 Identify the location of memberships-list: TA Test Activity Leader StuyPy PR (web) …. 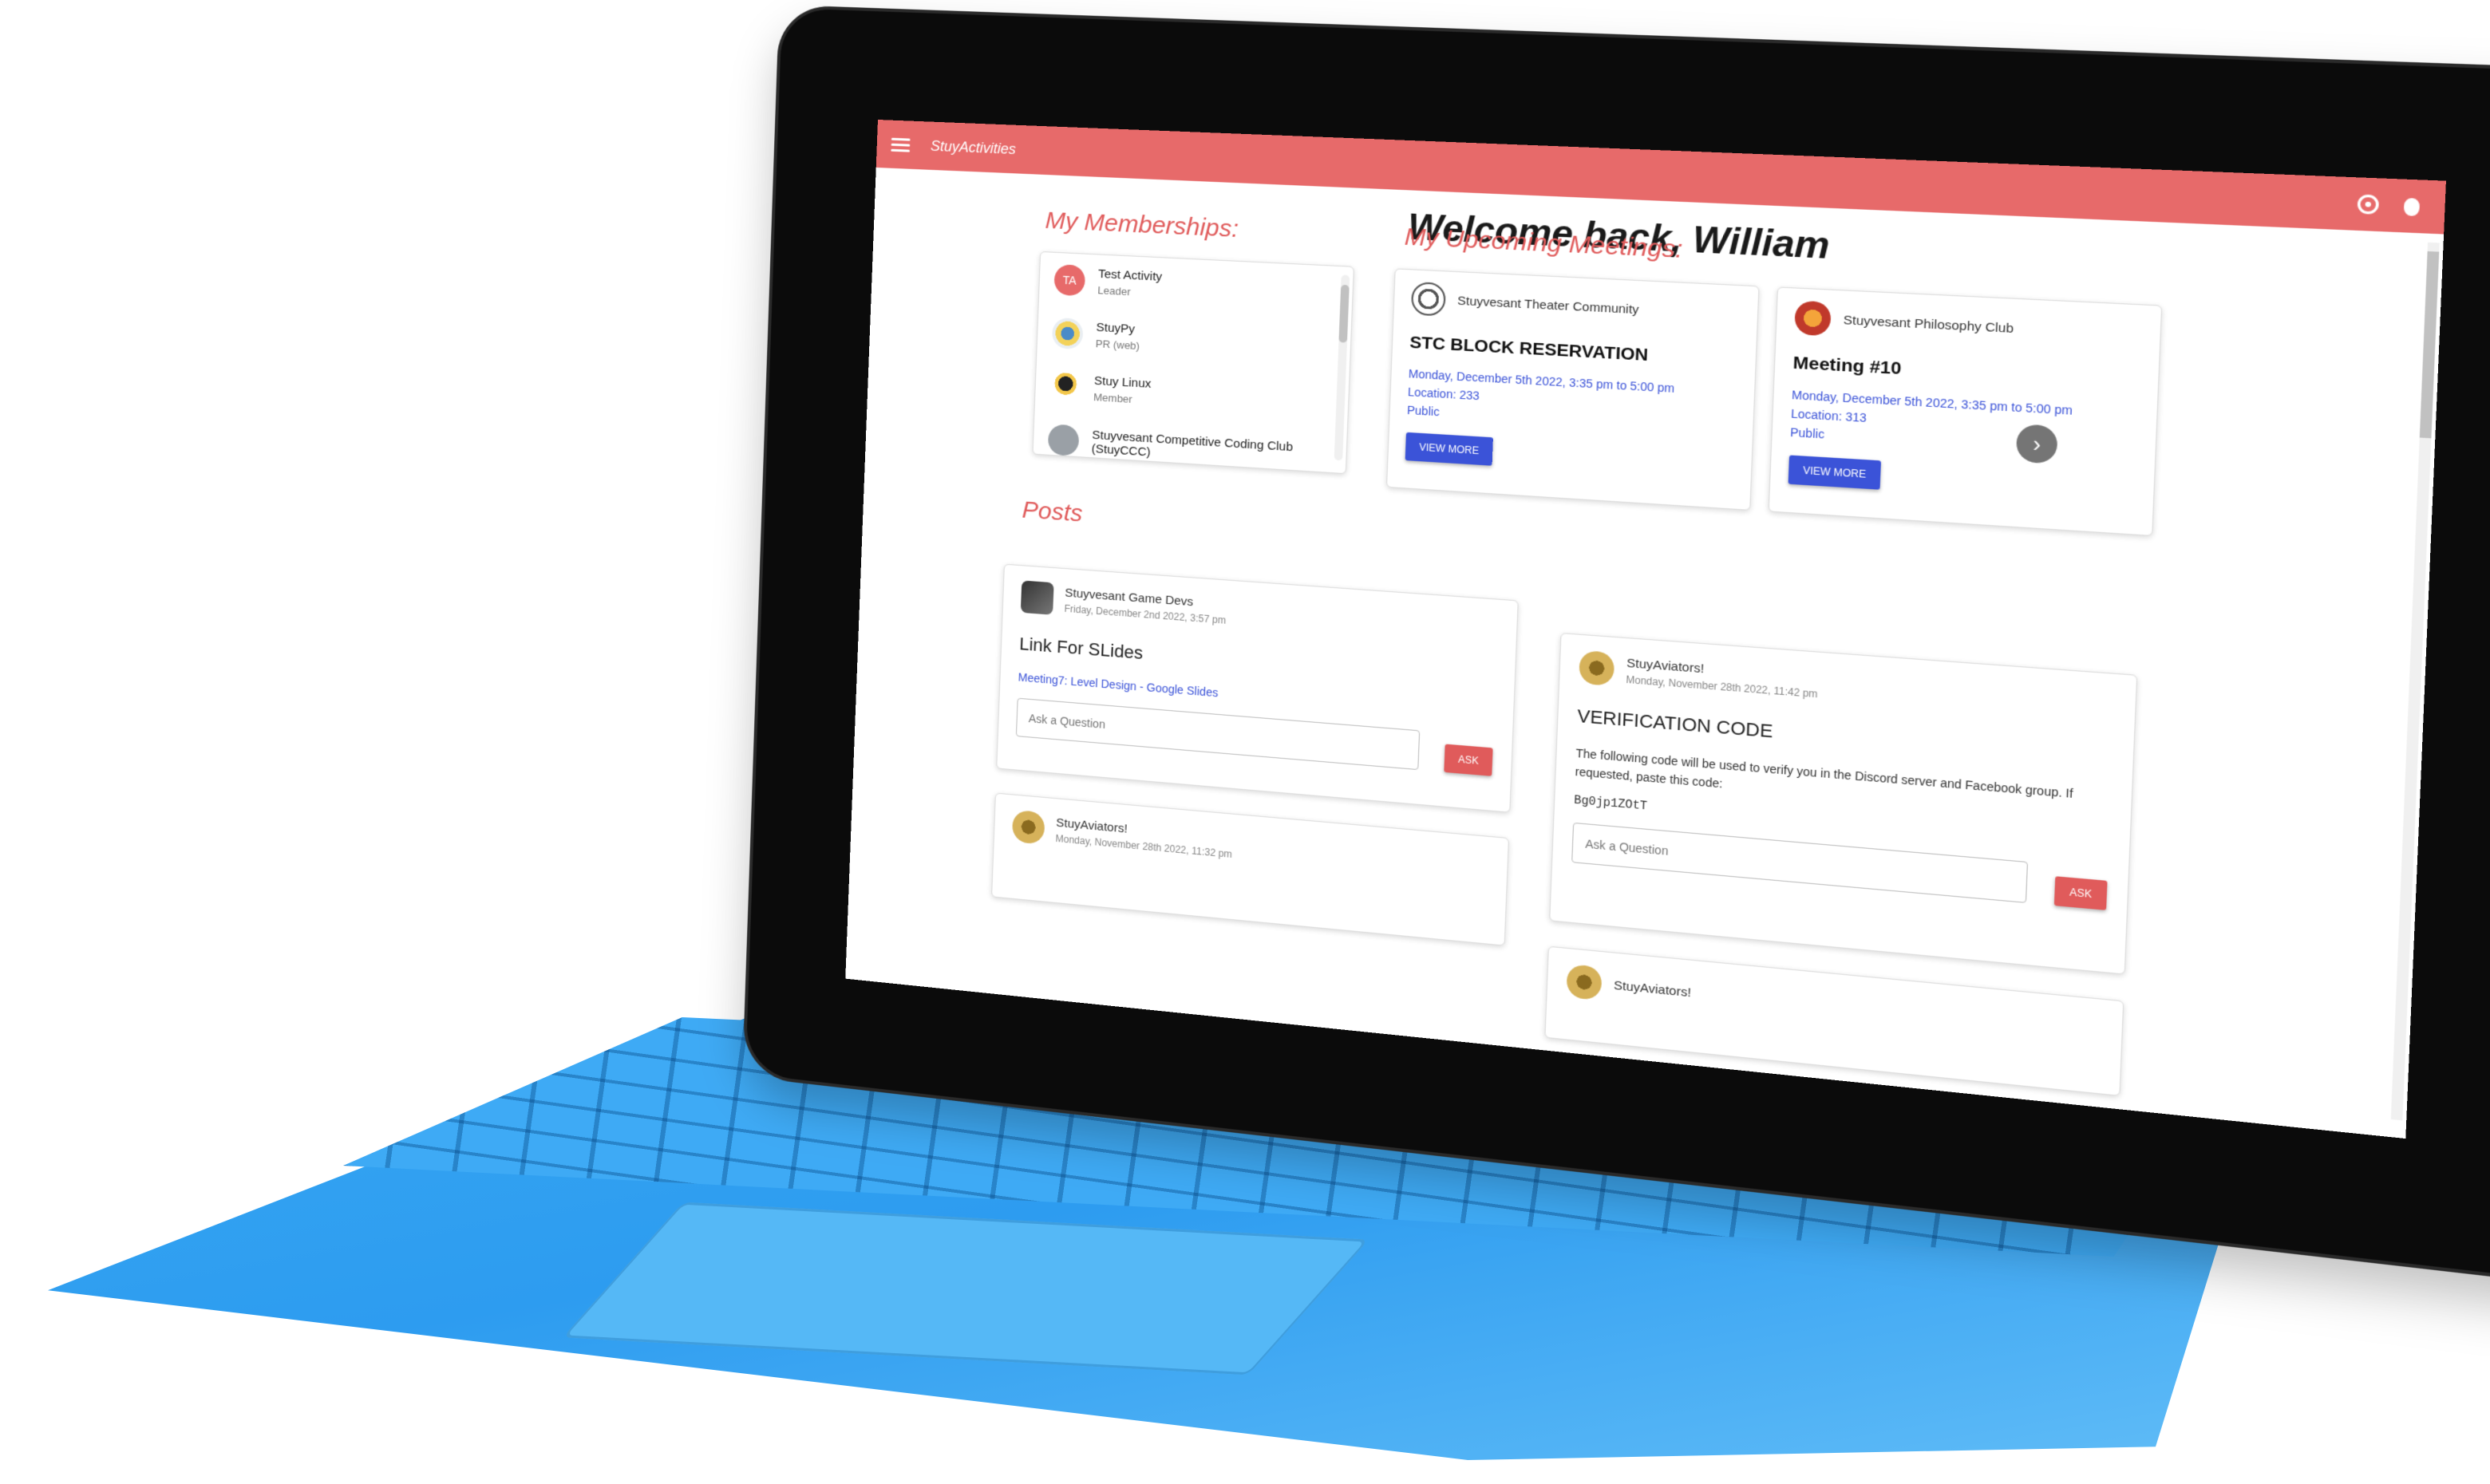
(1193, 363).